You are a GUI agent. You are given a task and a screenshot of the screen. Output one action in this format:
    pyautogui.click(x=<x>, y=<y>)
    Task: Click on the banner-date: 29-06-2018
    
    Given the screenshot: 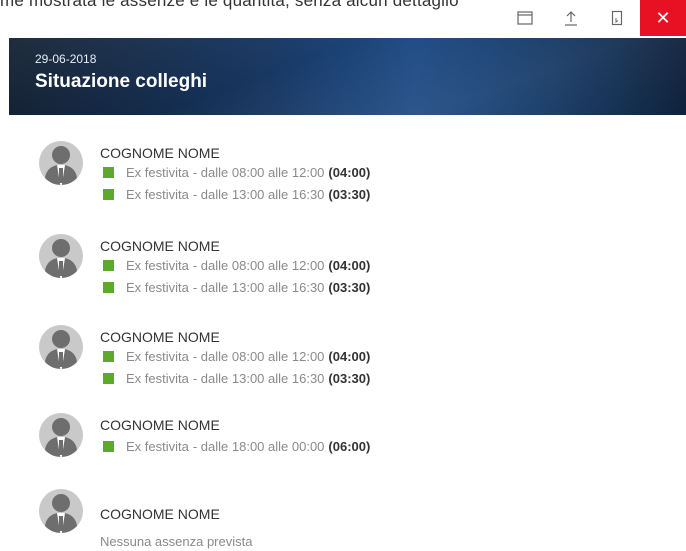 What is the action you would take?
    pyautogui.click(x=66, y=59)
    